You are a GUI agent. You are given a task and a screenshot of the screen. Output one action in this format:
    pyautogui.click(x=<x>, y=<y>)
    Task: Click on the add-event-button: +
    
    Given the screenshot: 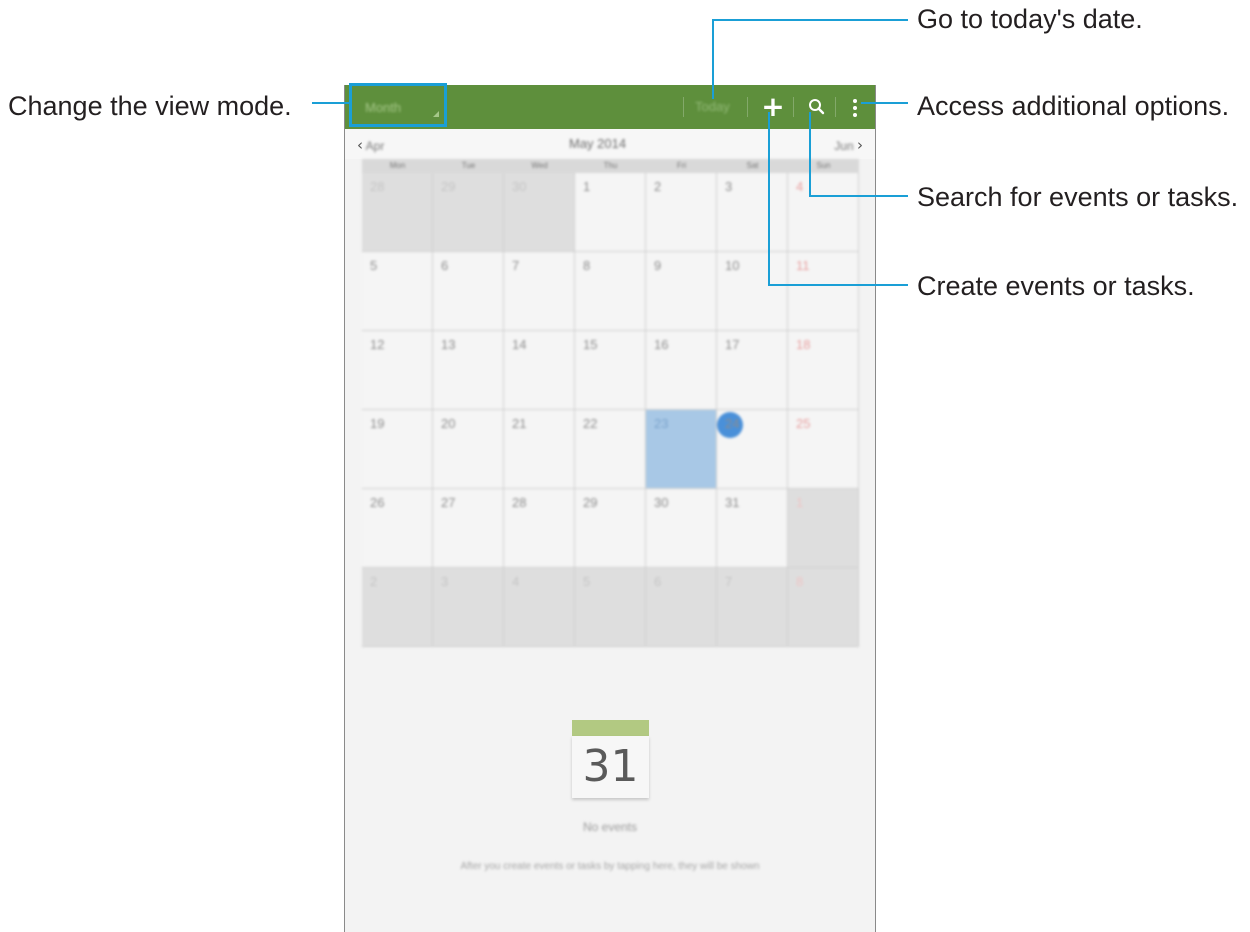 What is the action you would take?
    pyautogui.click(x=773, y=107)
    